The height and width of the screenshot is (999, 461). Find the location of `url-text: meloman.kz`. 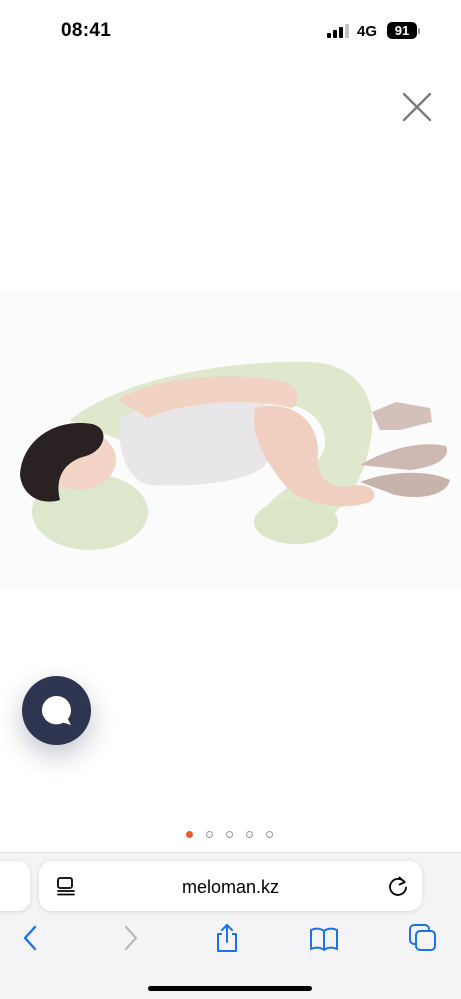

url-text: meloman.kz is located at coordinates (230, 887).